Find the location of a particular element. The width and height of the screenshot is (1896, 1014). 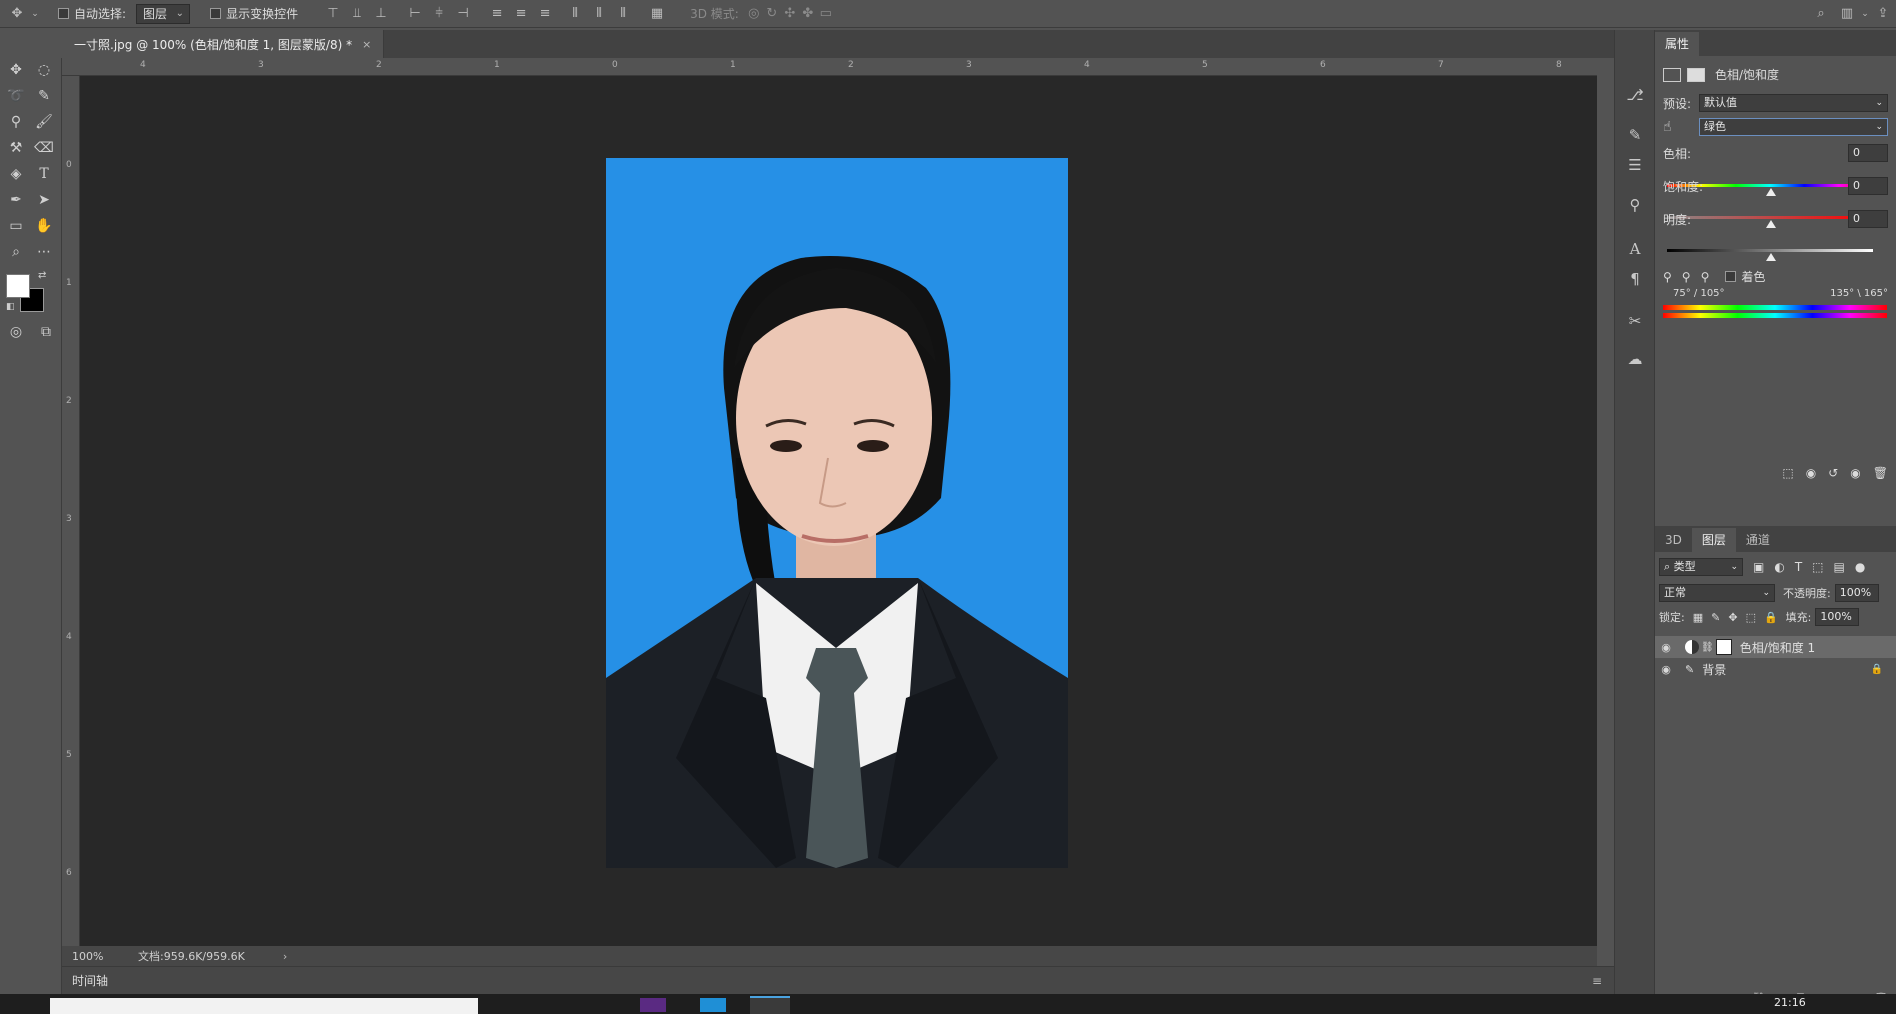

tool-presets-icon: ✂ is located at coordinates (1635, 321).